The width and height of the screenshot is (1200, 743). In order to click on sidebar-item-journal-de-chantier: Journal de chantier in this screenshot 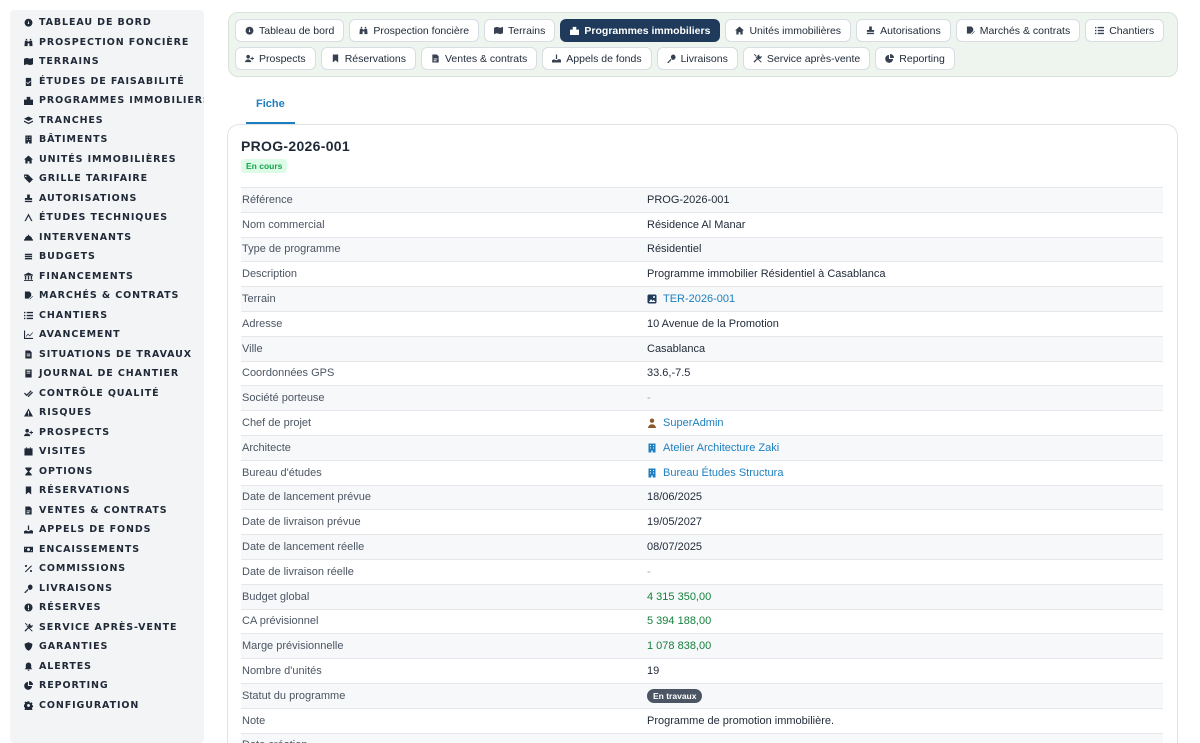, I will do `click(107, 374)`.